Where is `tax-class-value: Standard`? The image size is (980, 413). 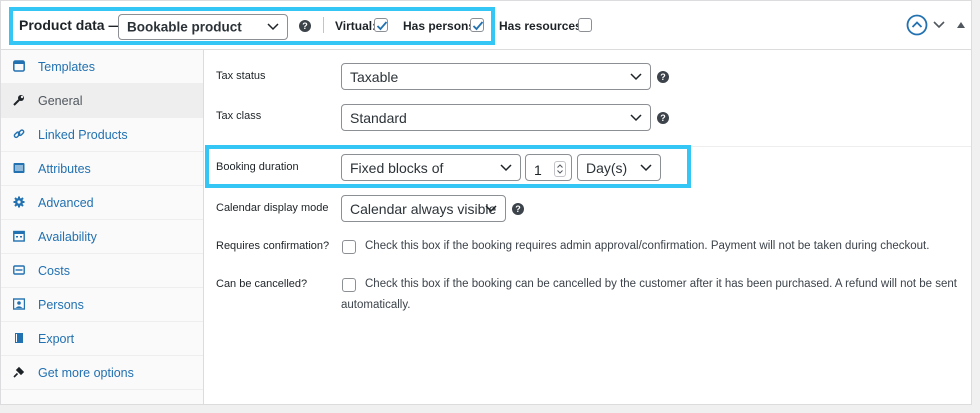 tax-class-value: Standard is located at coordinates (378, 117).